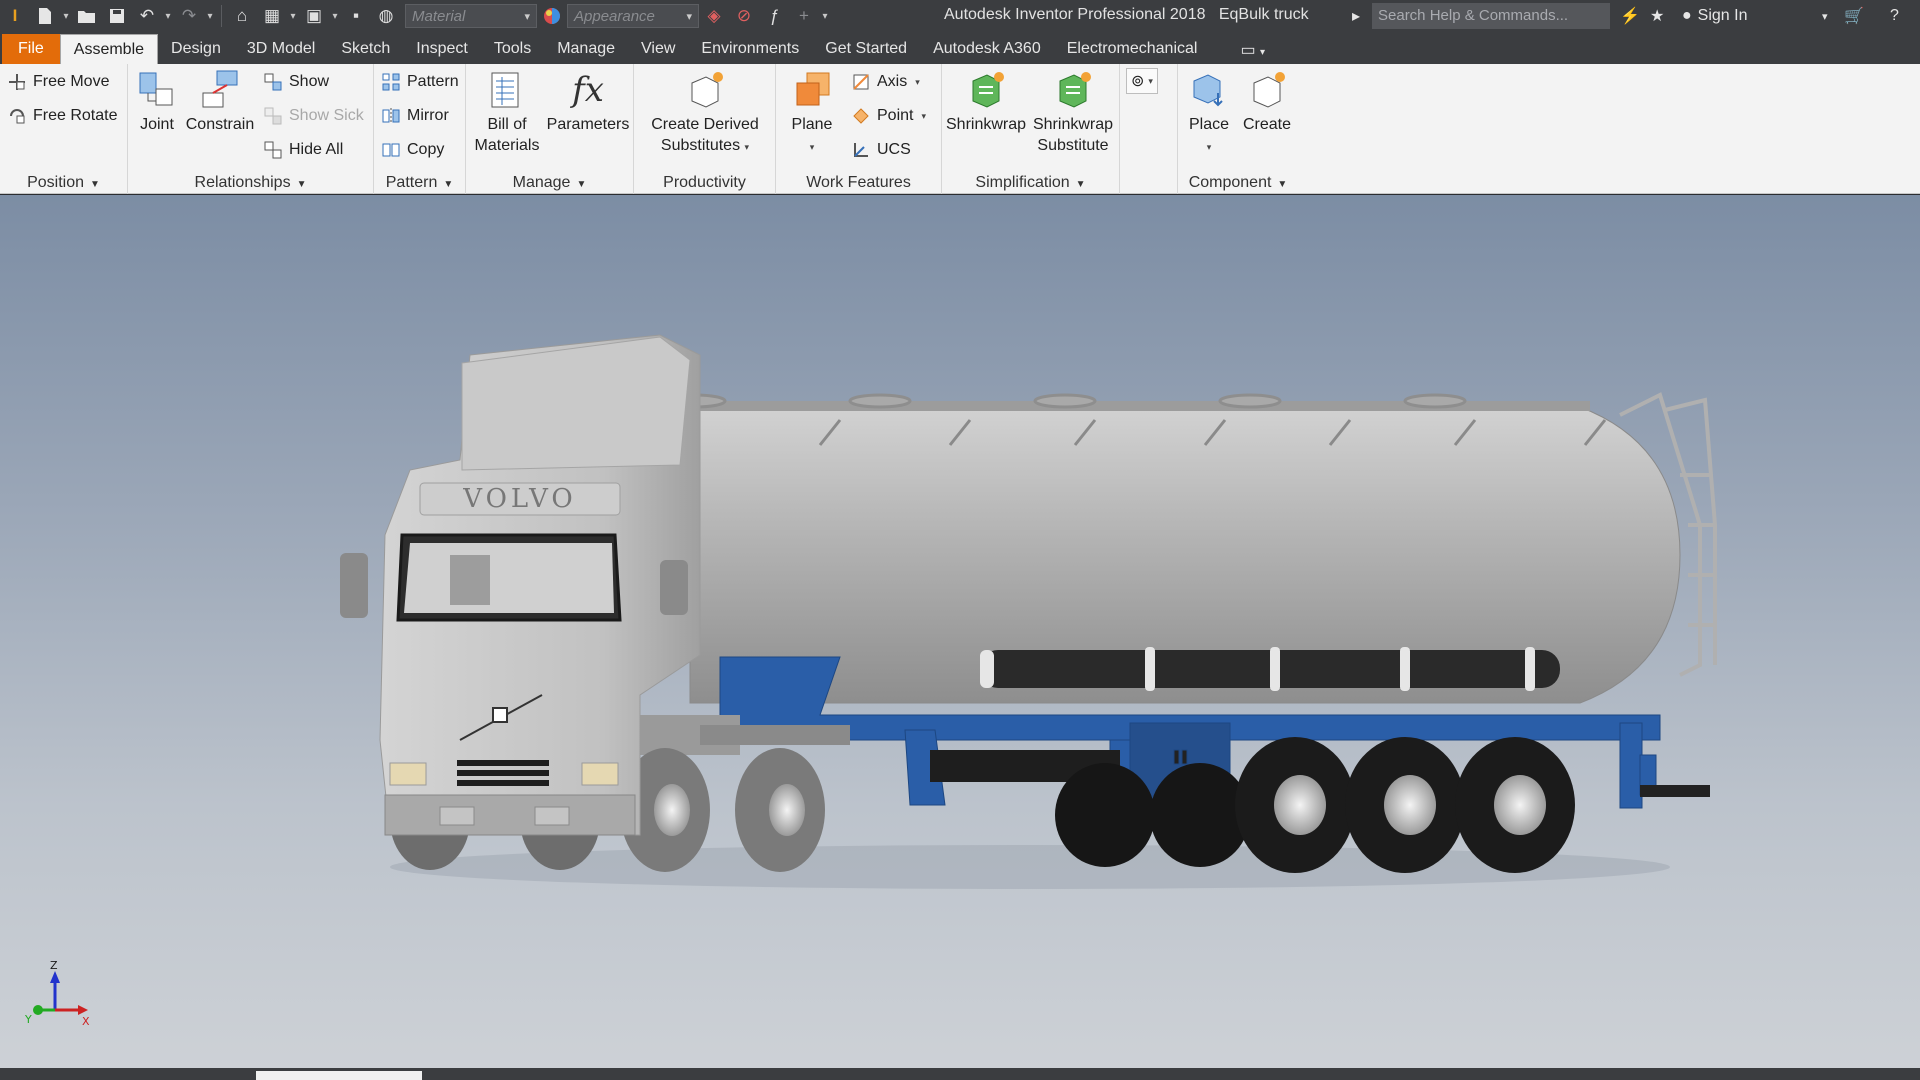 The width and height of the screenshot is (1920, 1080). Describe the element at coordinates (356, 16) in the screenshot. I see `update-icon: ▪` at that location.